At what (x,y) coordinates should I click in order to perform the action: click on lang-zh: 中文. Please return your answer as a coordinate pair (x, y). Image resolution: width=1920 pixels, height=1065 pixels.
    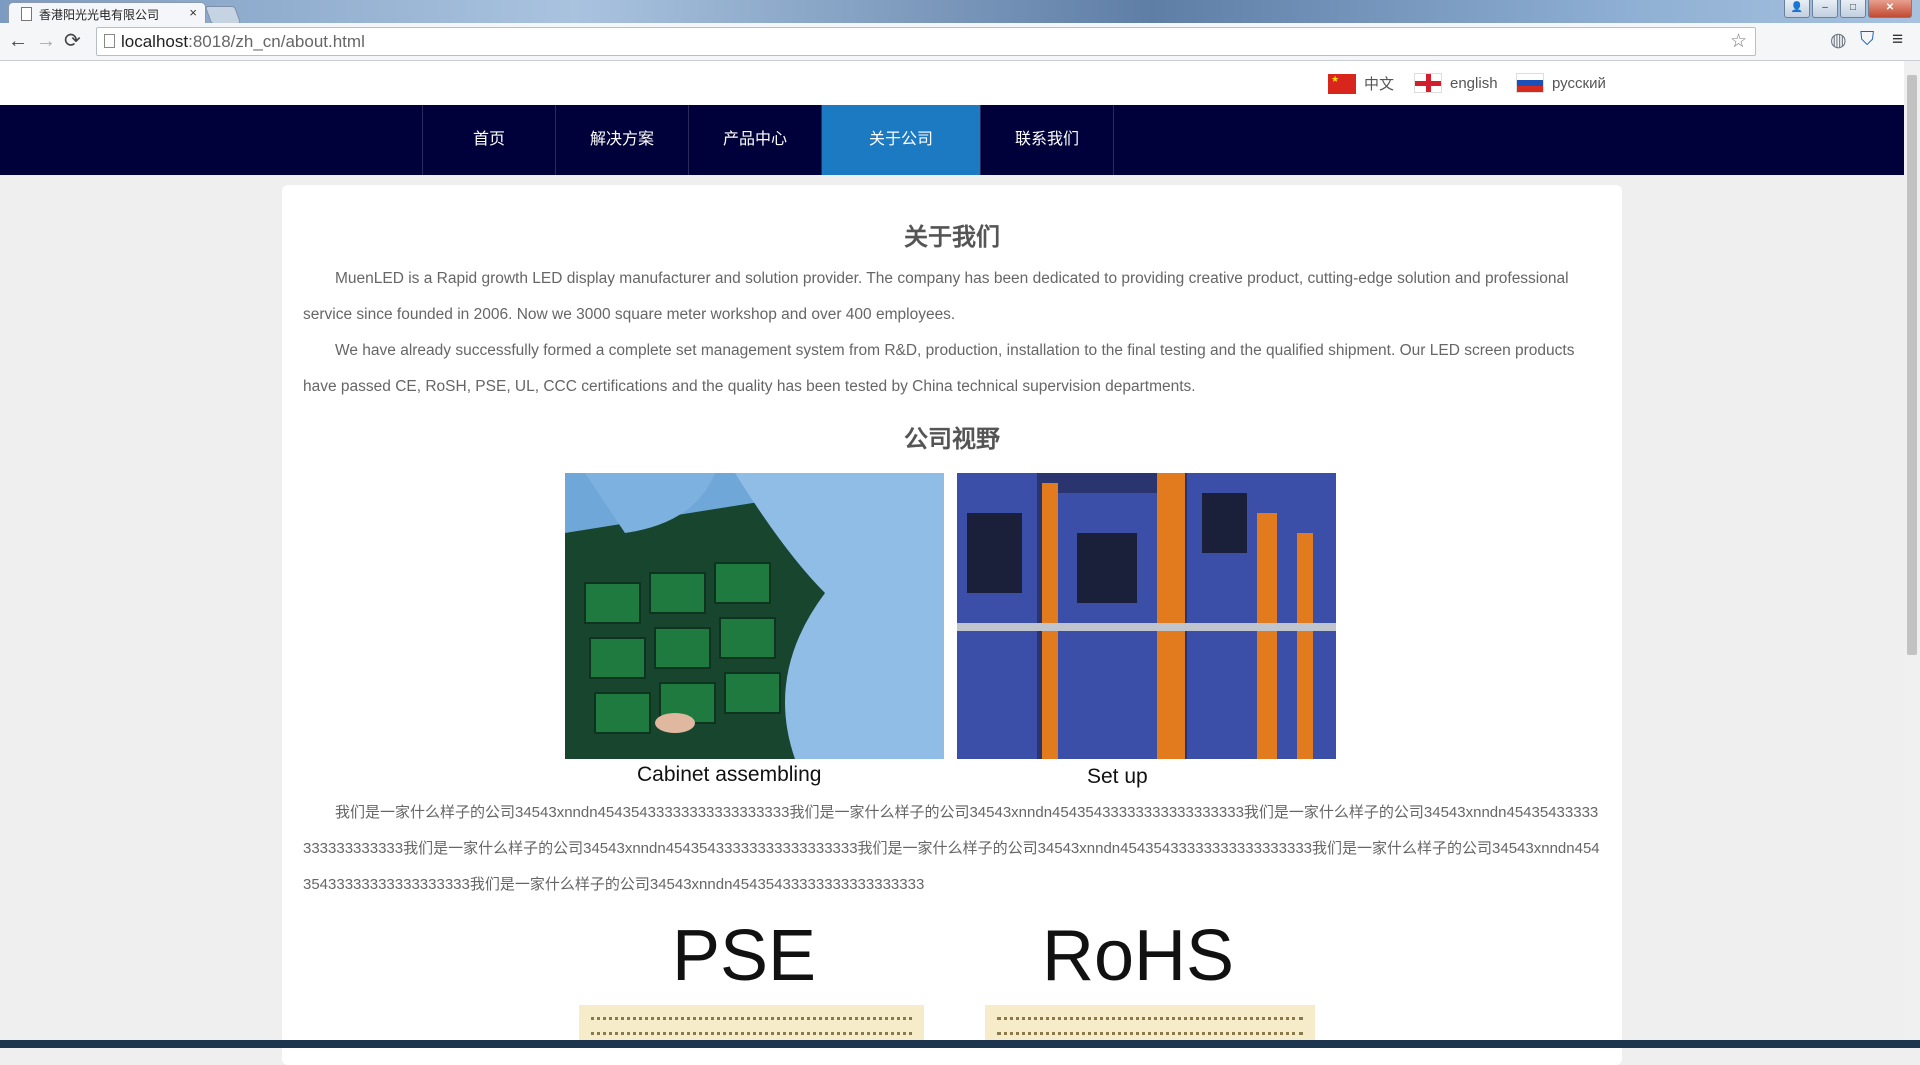
    Looking at the image, I should click on (1361, 83).